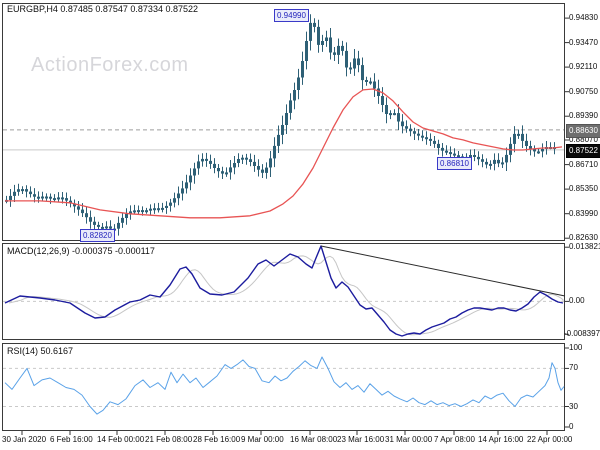 The image size is (600, 450). What do you see at coordinates (361, 439) in the screenshot?
I see `time-axis-label: 23 Mar 16:00` at bounding box center [361, 439].